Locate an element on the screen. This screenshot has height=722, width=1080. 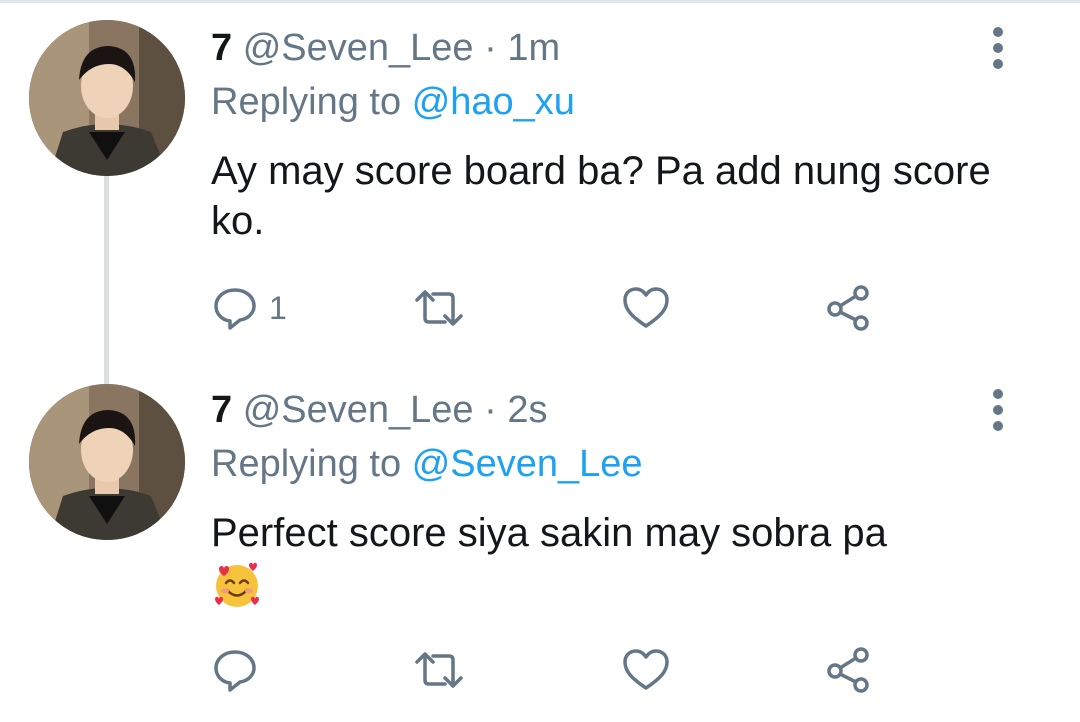
replying-to-mention: @hao_xu is located at coordinates (493, 102).